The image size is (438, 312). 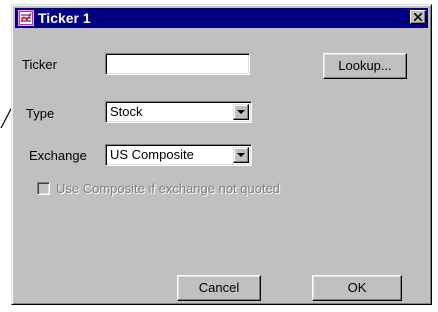 What do you see at coordinates (178, 112) in the screenshot?
I see `type-select: Stock` at bounding box center [178, 112].